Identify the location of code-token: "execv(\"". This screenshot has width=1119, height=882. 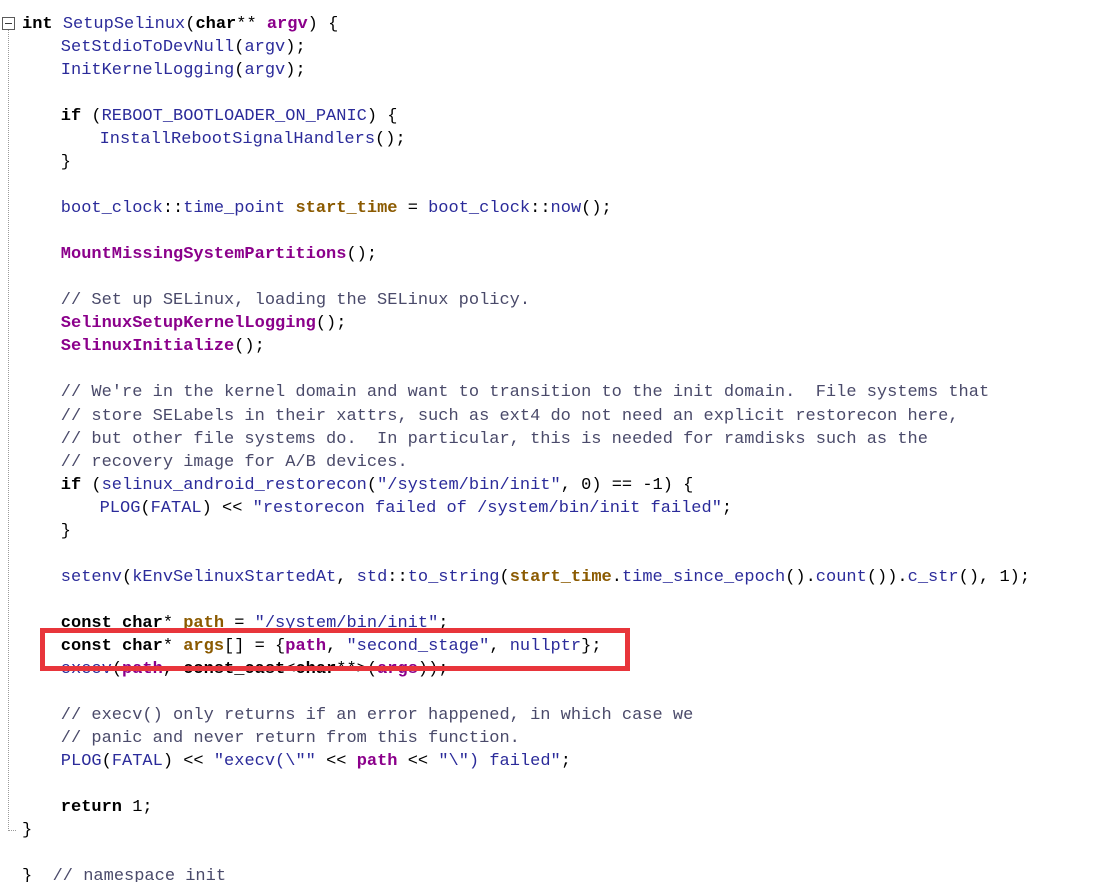
(264, 761).